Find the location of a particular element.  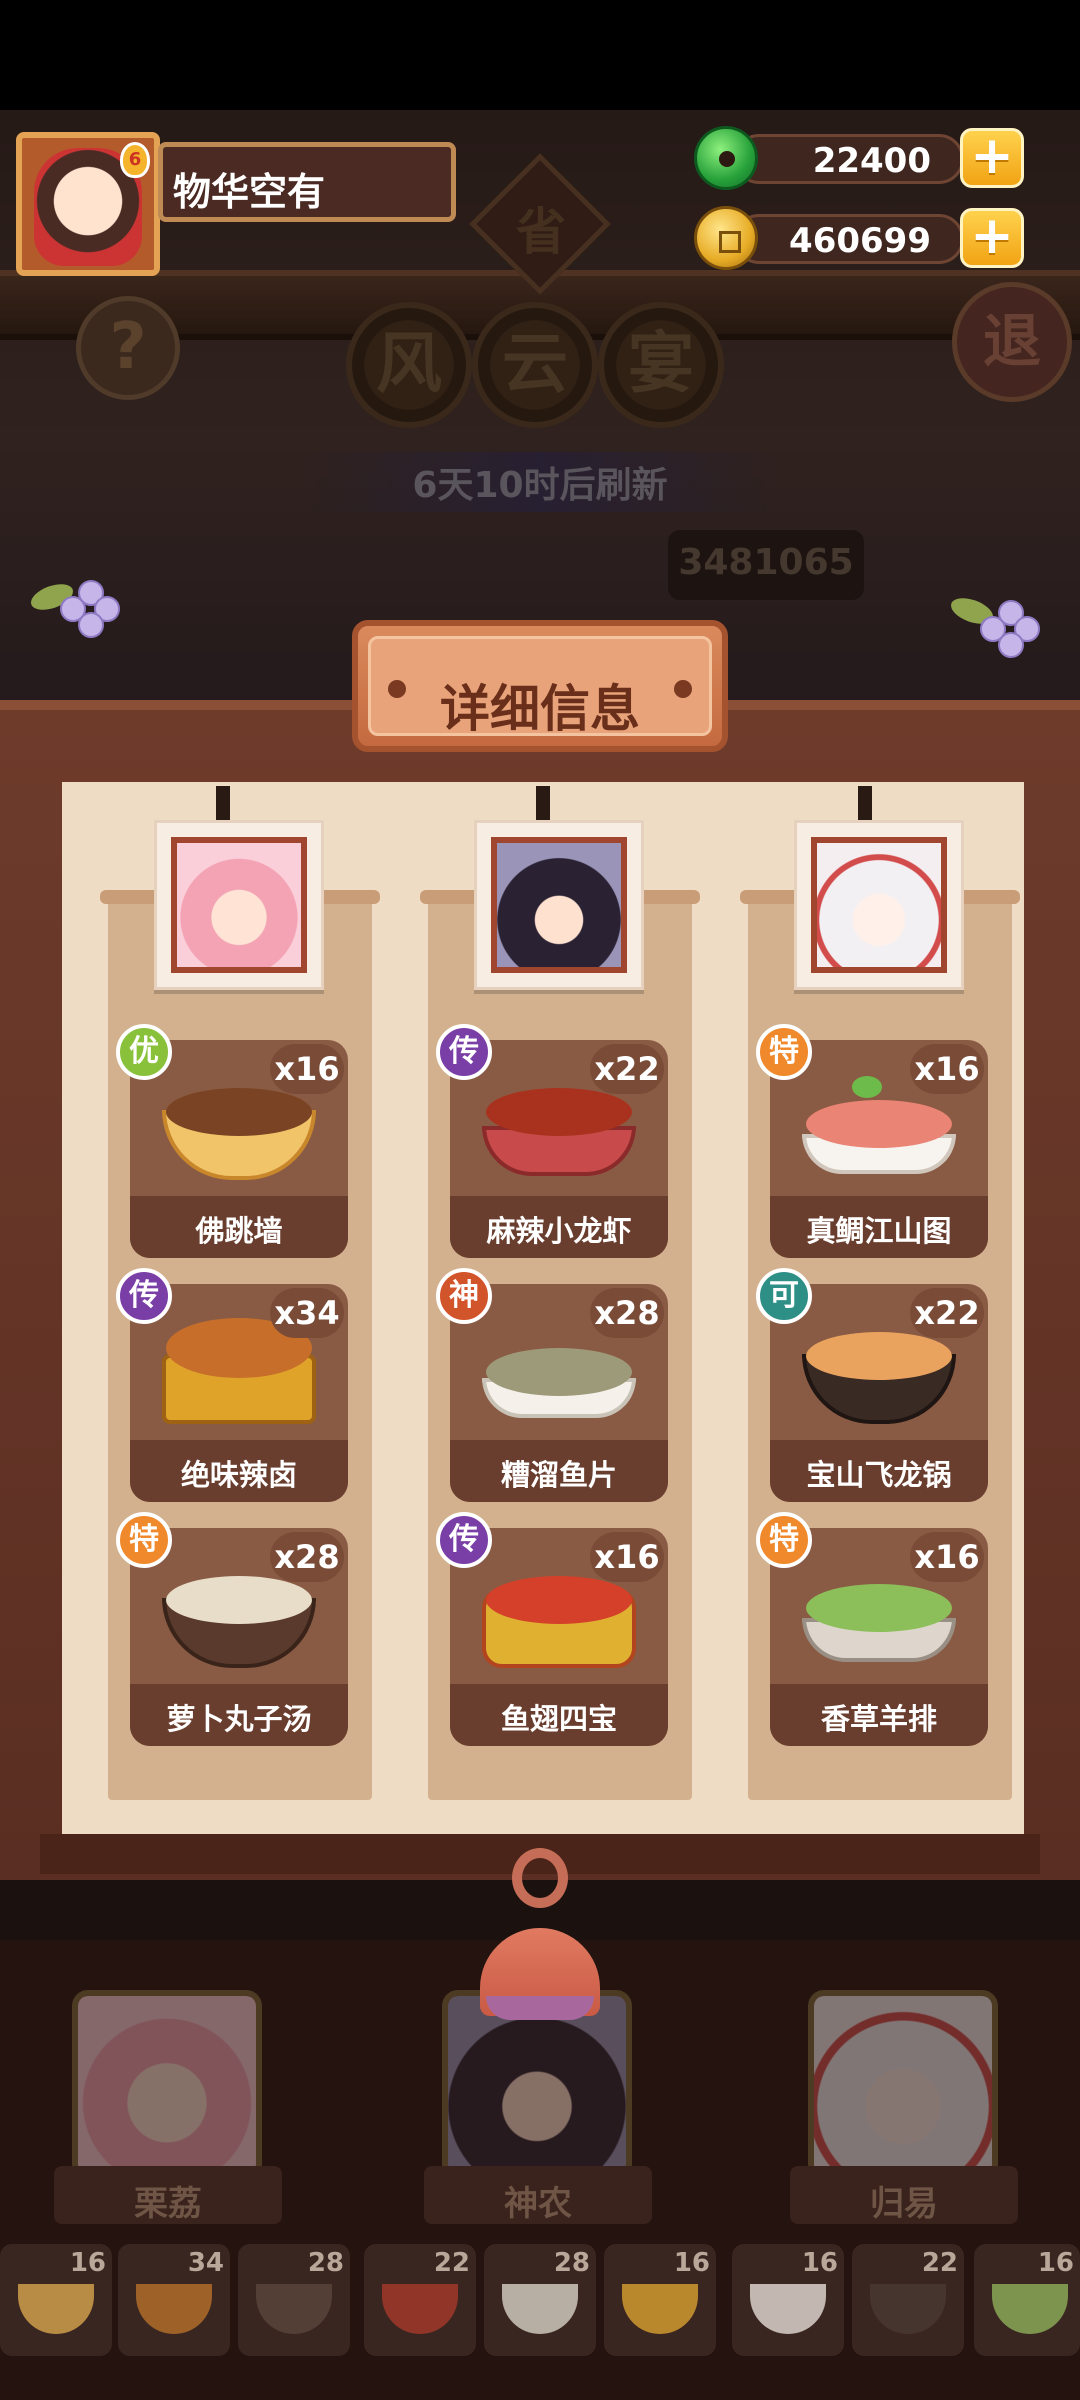

dish-name-bar: 麻辣小龙虾 is located at coordinates (559, 1227).